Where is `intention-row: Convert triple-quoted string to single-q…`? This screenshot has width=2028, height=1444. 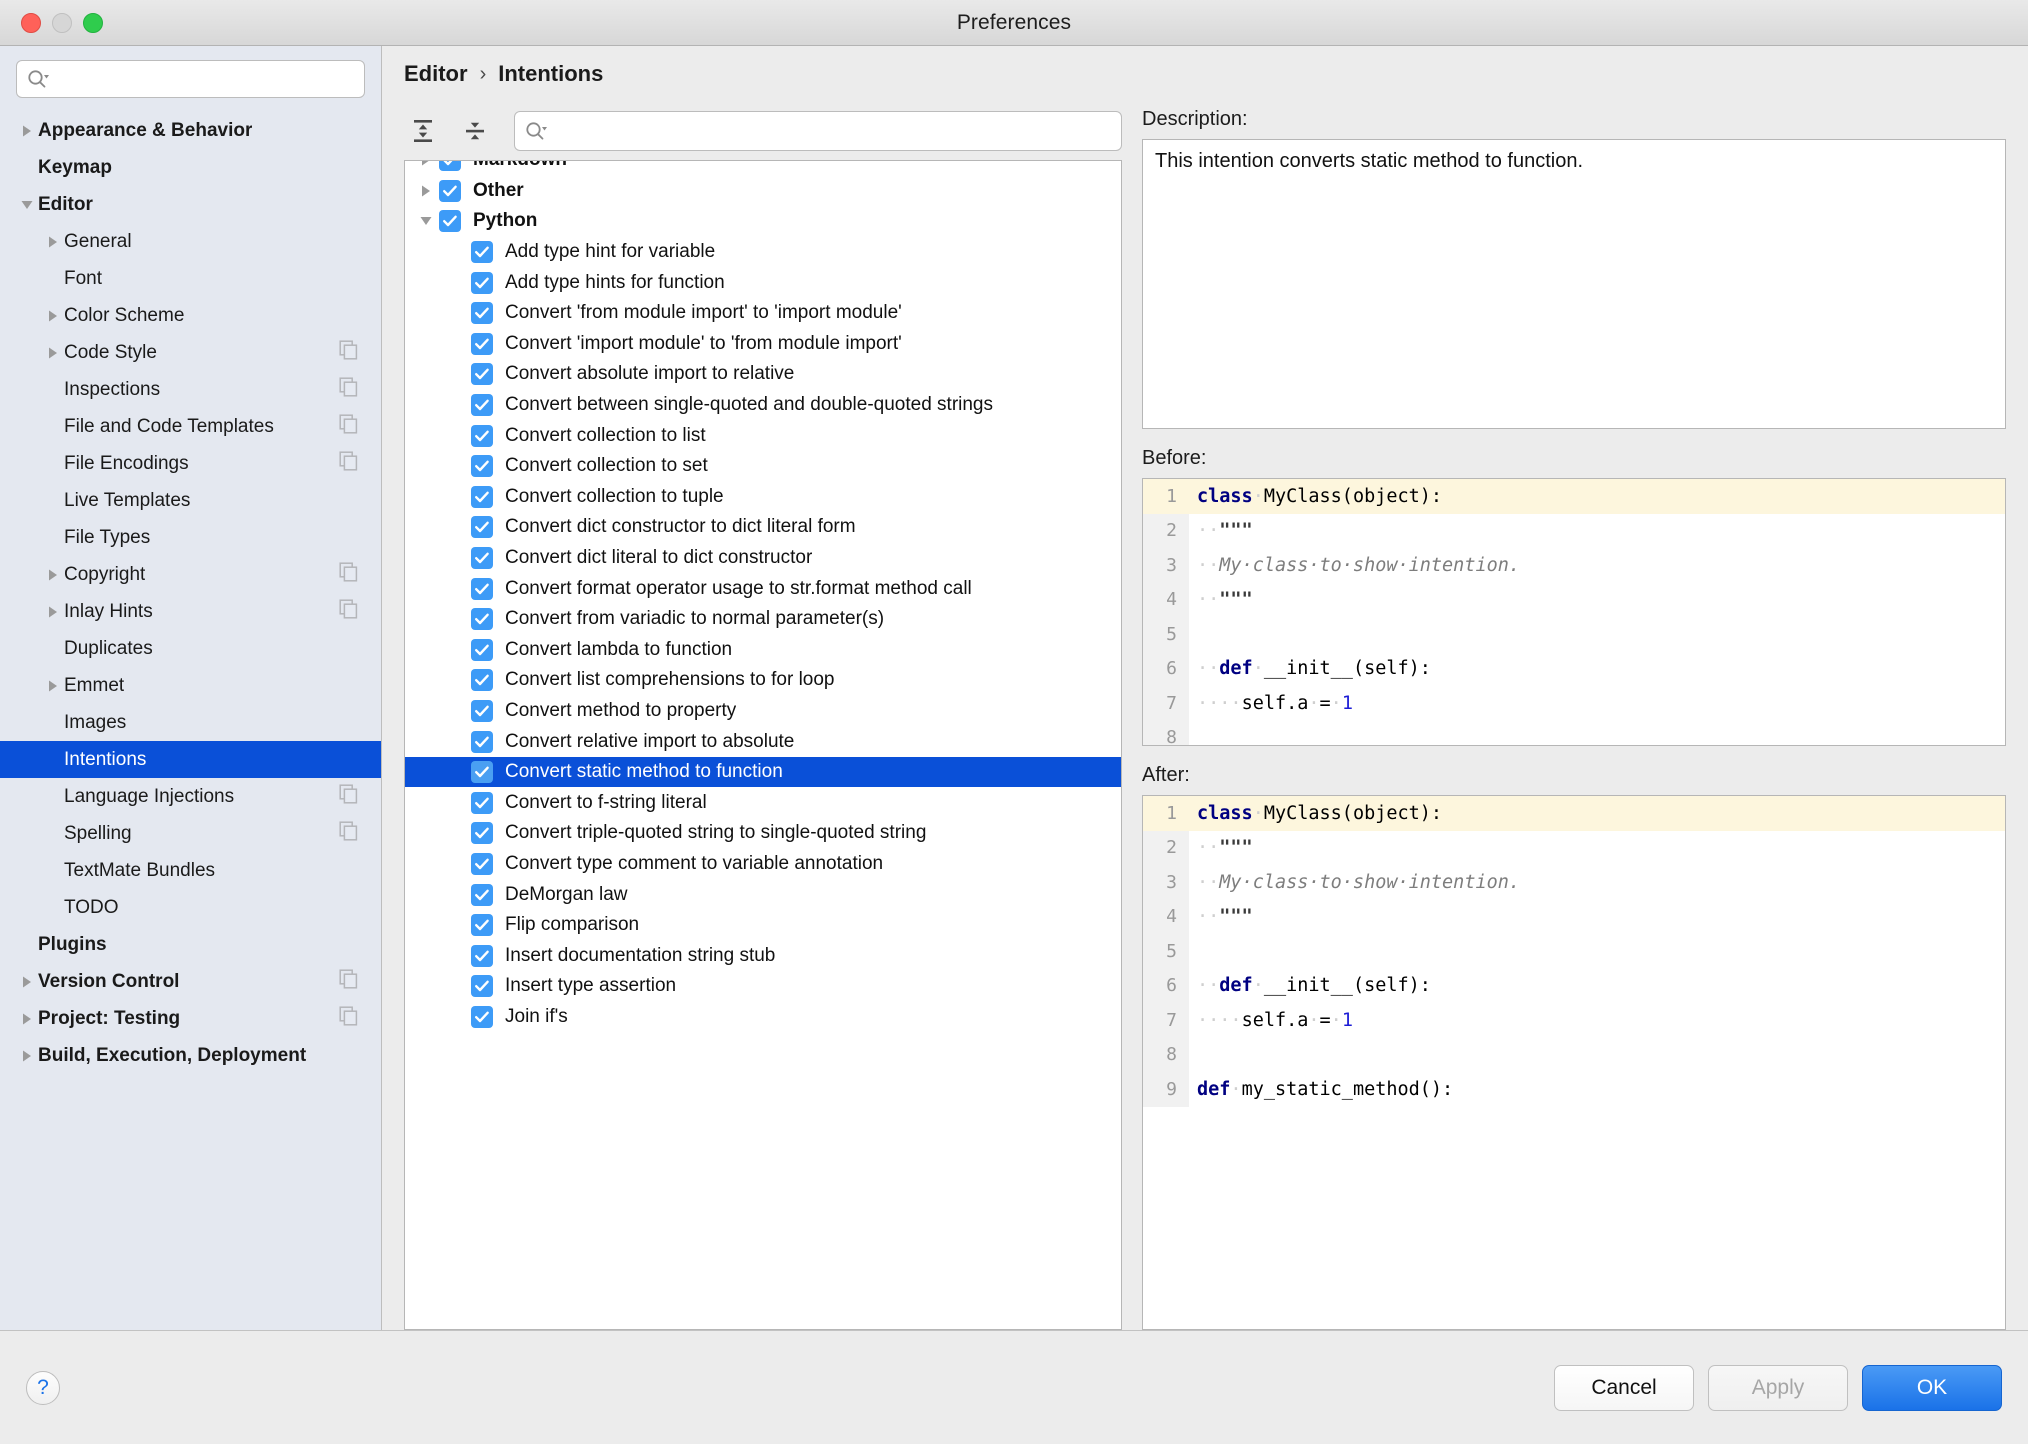
intention-row: Convert triple-quoted string to single-q… is located at coordinates (763, 833).